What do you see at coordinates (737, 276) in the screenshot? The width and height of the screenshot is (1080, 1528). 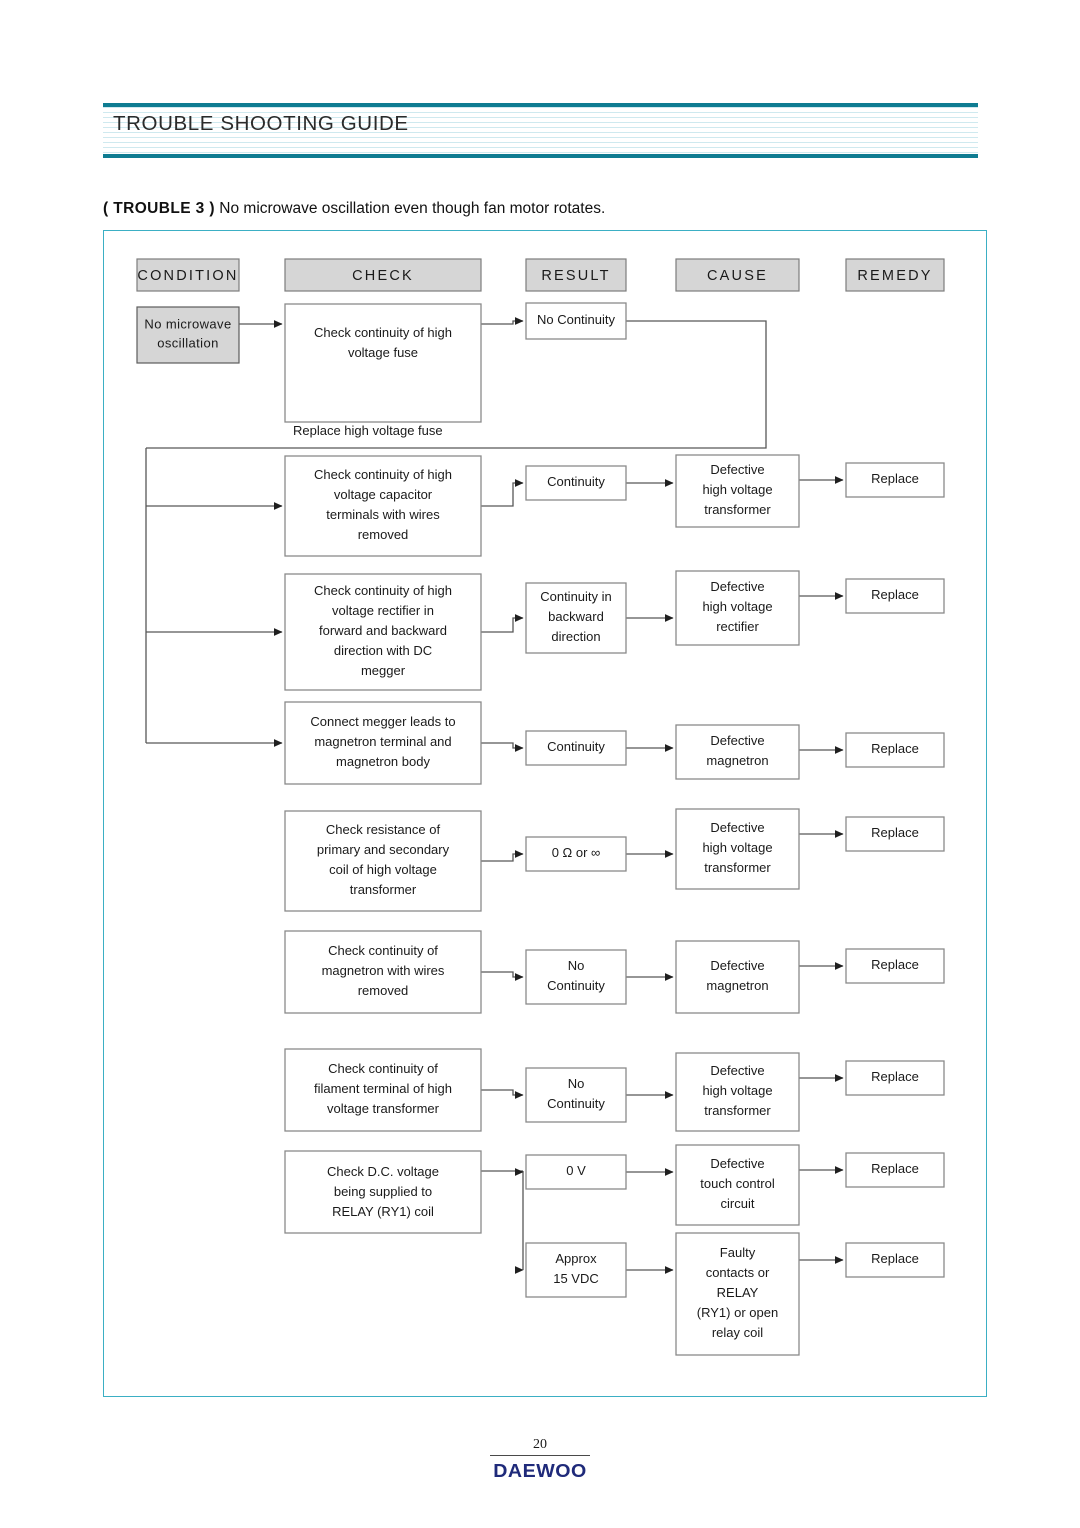 I see `column-header-label-cause: CAUSE` at bounding box center [737, 276].